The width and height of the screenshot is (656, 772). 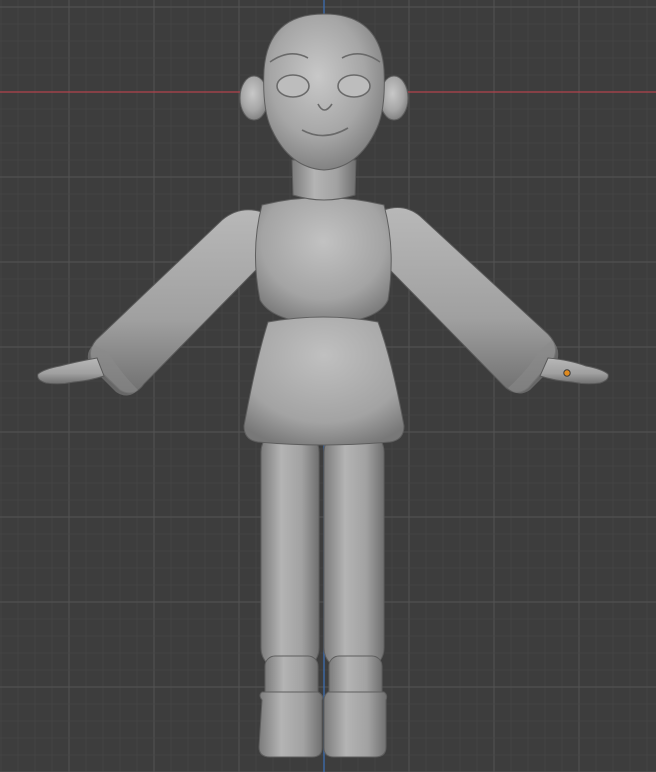 What do you see at coordinates (354, 86) in the screenshot?
I see `right-eye` at bounding box center [354, 86].